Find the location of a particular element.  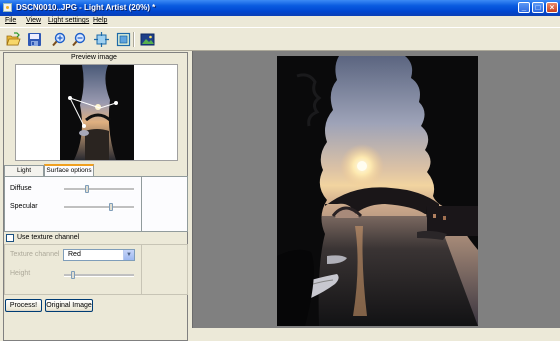

texture-channel-value: Red is located at coordinates (74, 254).